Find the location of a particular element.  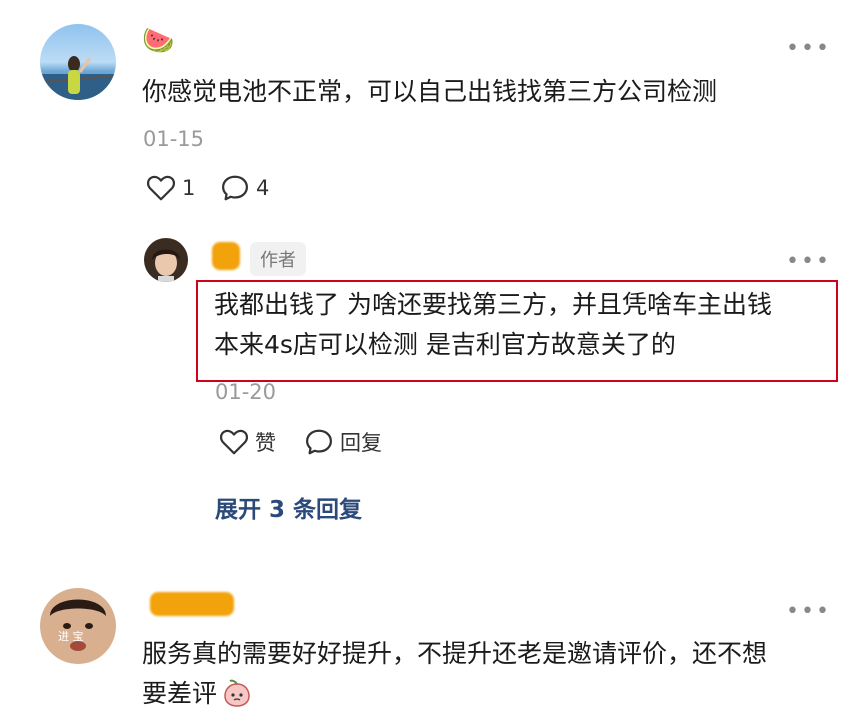

reply-label: 回复 is located at coordinates (361, 443).